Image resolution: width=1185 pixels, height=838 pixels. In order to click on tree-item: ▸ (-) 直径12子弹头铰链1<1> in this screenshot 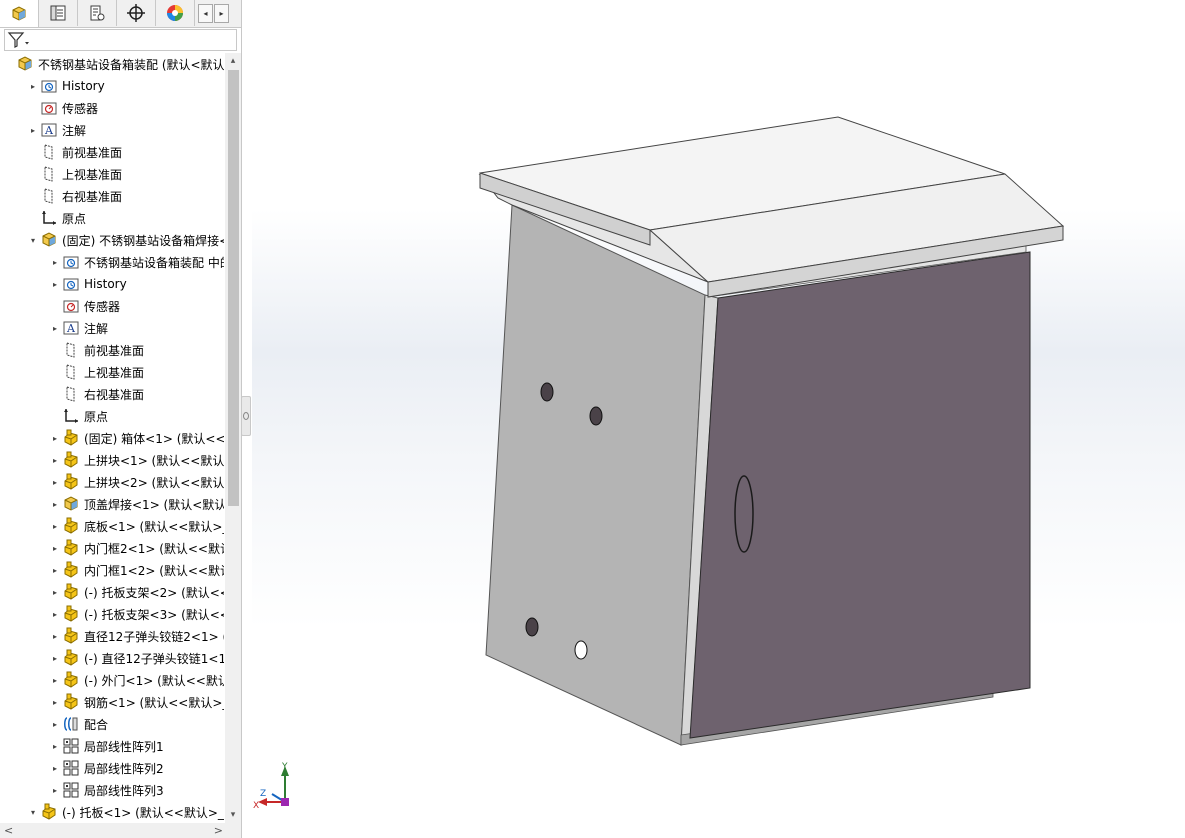, I will do `click(137, 658)`.